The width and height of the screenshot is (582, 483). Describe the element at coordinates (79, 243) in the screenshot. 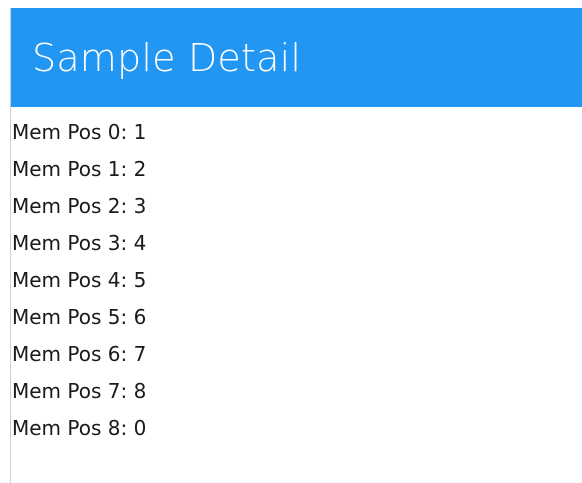

I see `list-item: Mem Pos 3: 4` at that location.